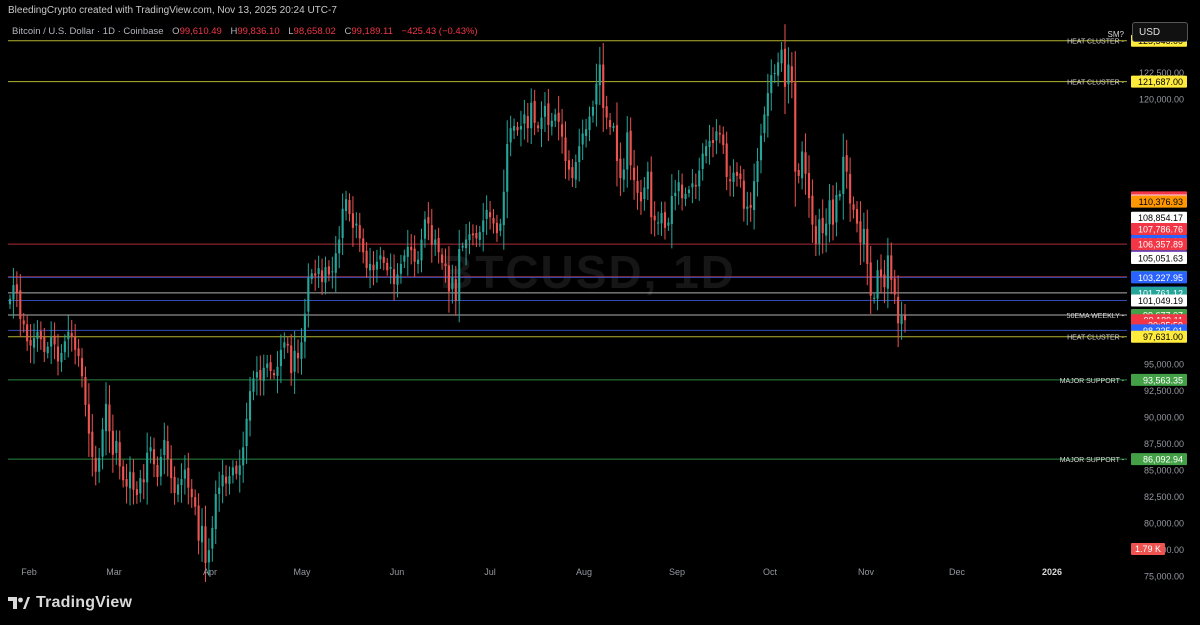 The height and width of the screenshot is (625, 1200). I want to click on currency-button: USD, so click(1160, 32).